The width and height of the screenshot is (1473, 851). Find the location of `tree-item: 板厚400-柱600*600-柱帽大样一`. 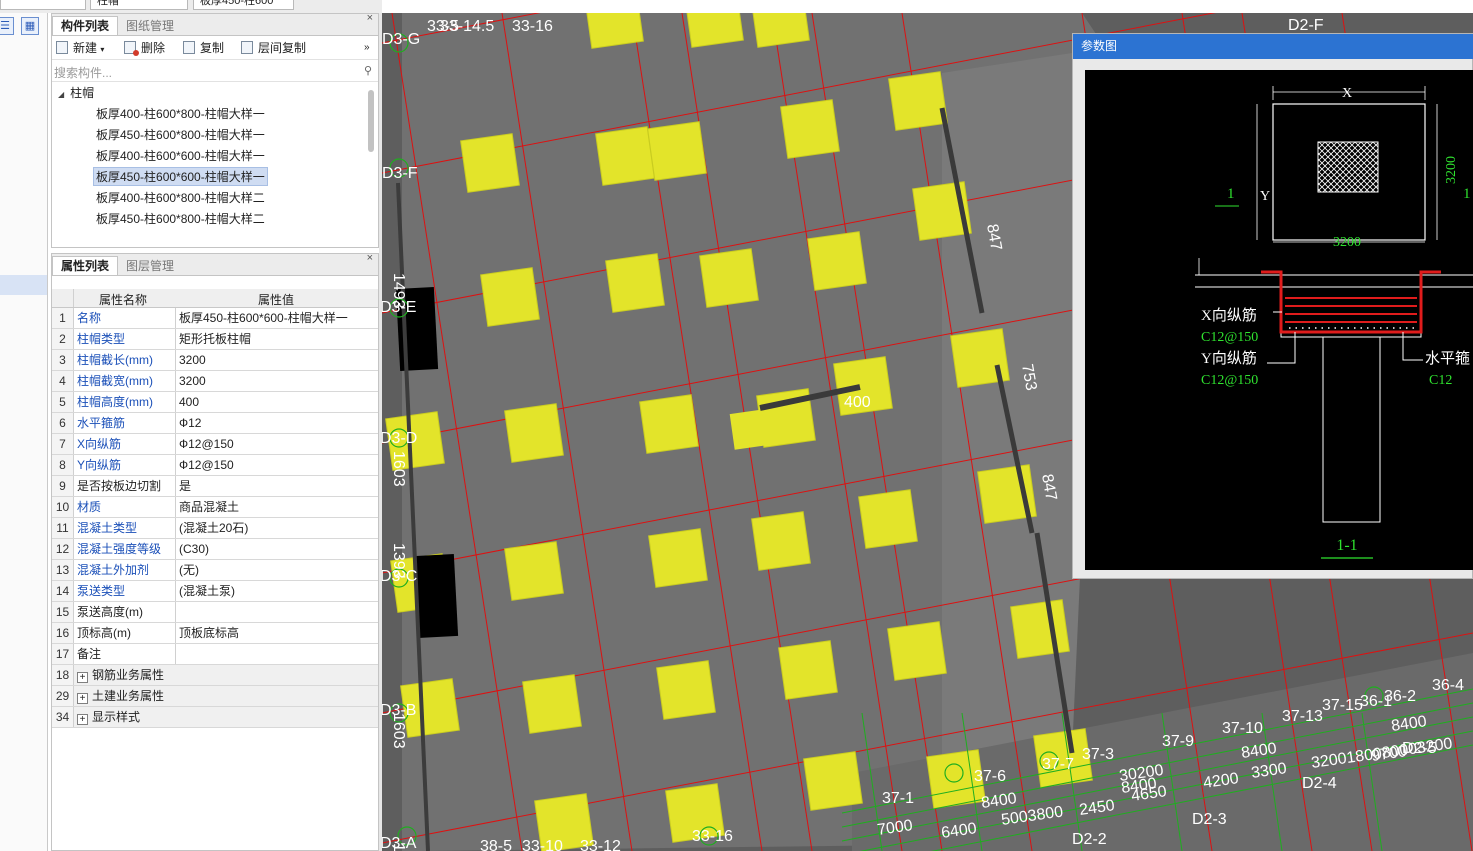

tree-item: 板厚400-柱600*600-柱帽大样一 is located at coordinates (180, 156).